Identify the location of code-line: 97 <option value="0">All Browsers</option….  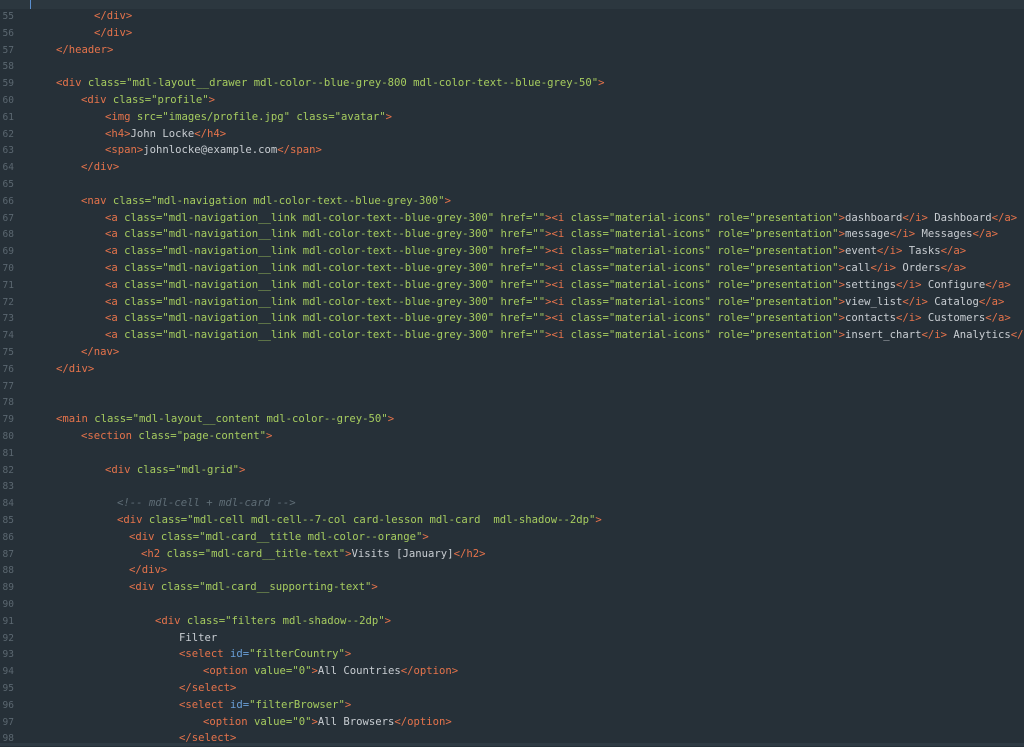
(512, 722).